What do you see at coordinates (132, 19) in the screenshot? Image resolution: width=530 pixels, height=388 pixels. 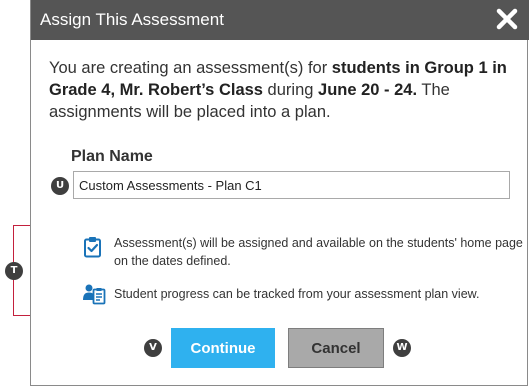 I see `dialog-title: Assign This Assessment` at bounding box center [132, 19].